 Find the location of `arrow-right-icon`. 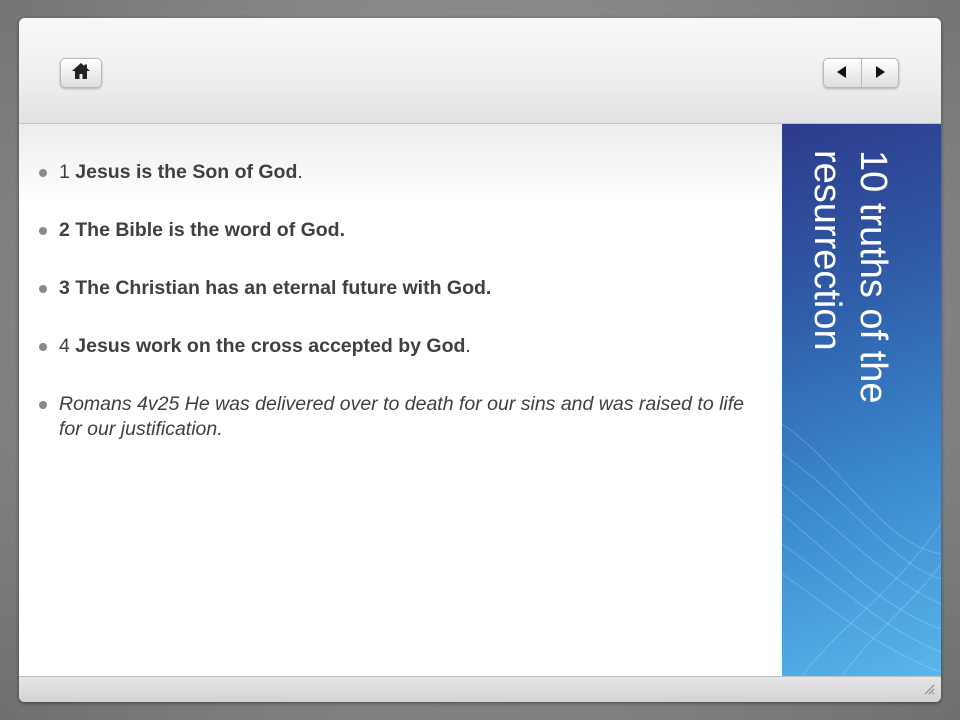

arrow-right-icon is located at coordinates (880, 73).